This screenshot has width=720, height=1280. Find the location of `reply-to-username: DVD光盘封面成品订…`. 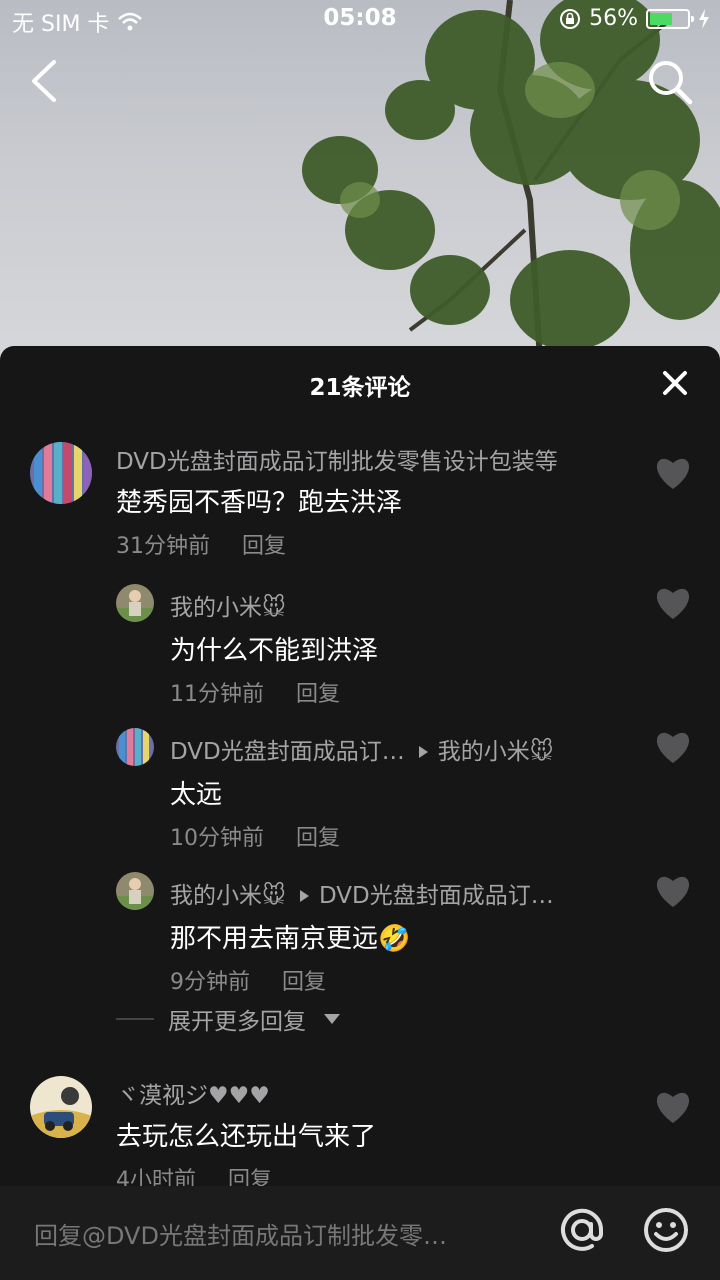

reply-to-username: DVD光盘封面成品订… is located at coordinates (436, 896).